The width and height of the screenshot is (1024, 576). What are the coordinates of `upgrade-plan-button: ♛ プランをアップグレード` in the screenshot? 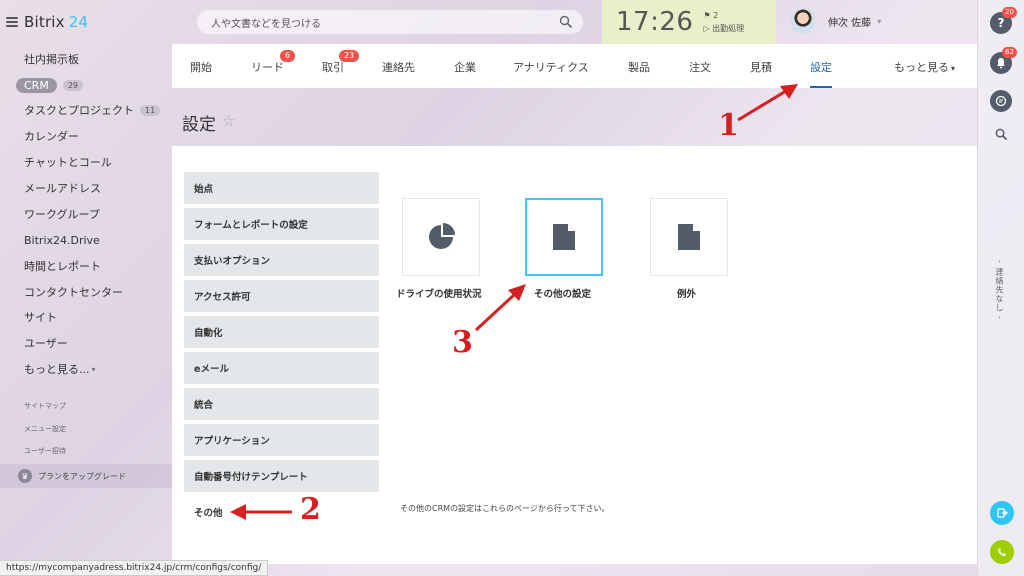 It's located at (86, 476).